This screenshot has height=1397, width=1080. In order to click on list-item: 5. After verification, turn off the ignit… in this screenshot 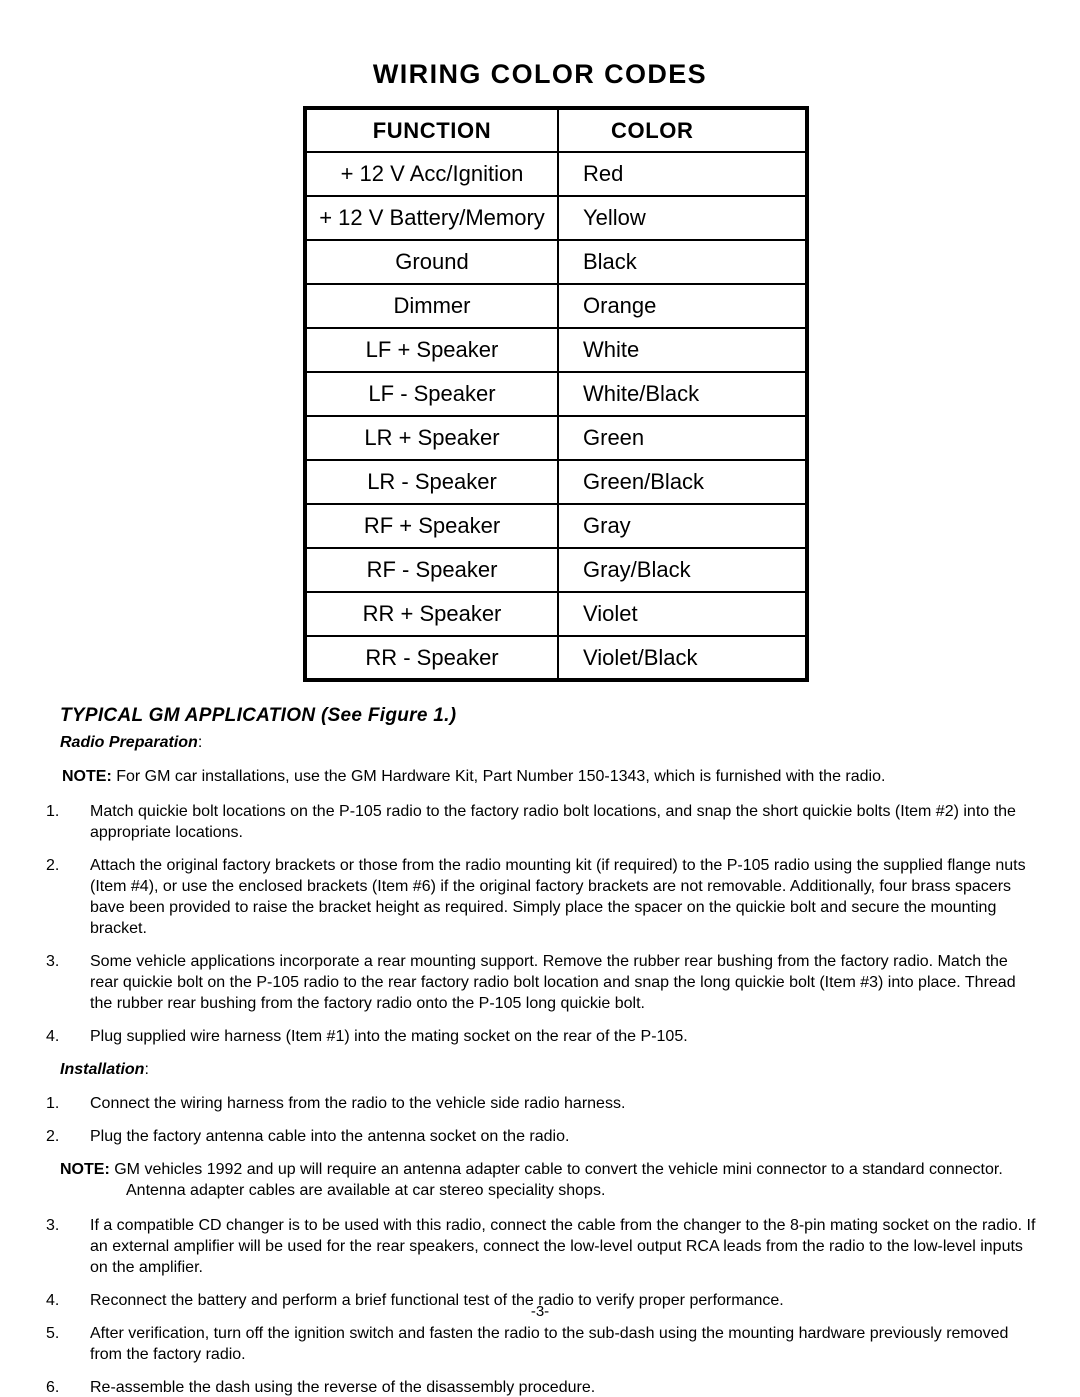, I will do `click(543, 1344)`.